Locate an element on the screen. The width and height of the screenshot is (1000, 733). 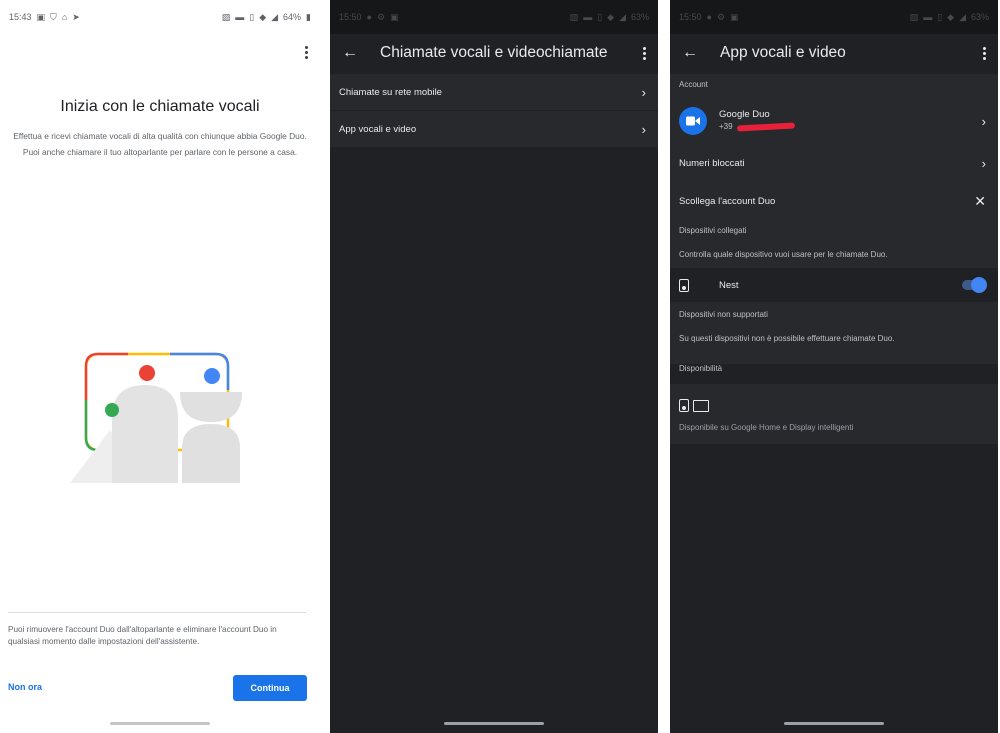
page-title: App vocali e video is located at coordinates (783, 52).